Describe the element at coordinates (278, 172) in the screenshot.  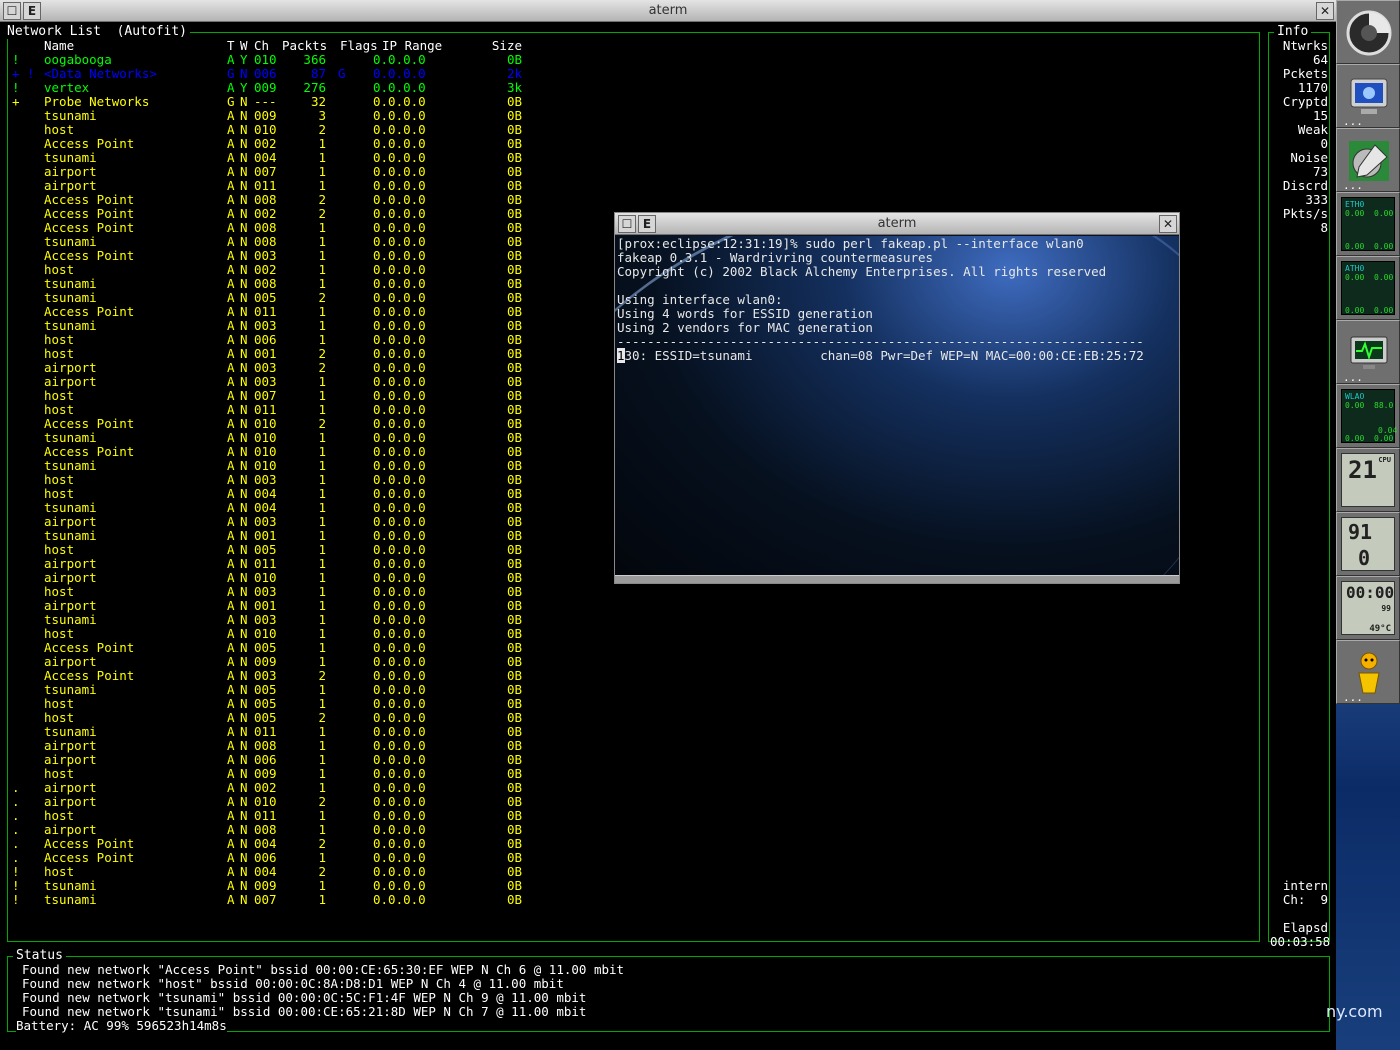
I see `network-row: airport A N 007 1 0.0.0.0 0B` at that location.